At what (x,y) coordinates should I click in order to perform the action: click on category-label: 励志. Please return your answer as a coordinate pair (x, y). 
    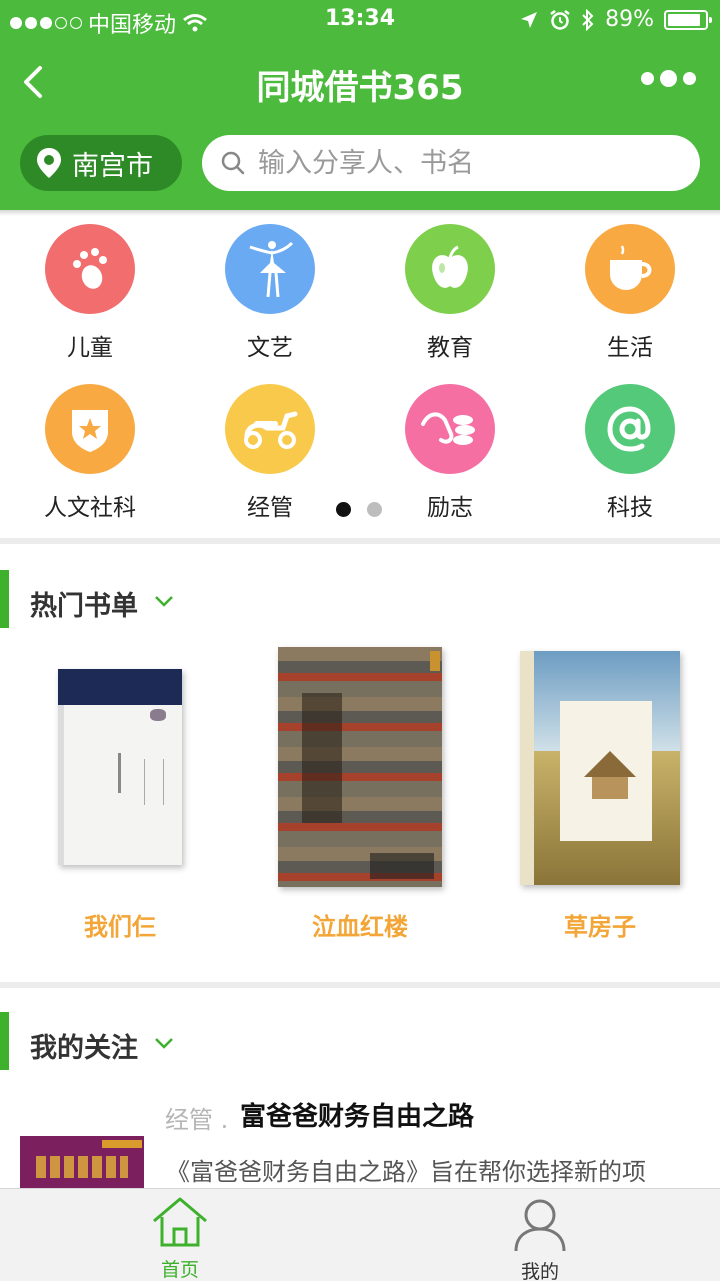
    Looking at the image, I should click on (450, 508).